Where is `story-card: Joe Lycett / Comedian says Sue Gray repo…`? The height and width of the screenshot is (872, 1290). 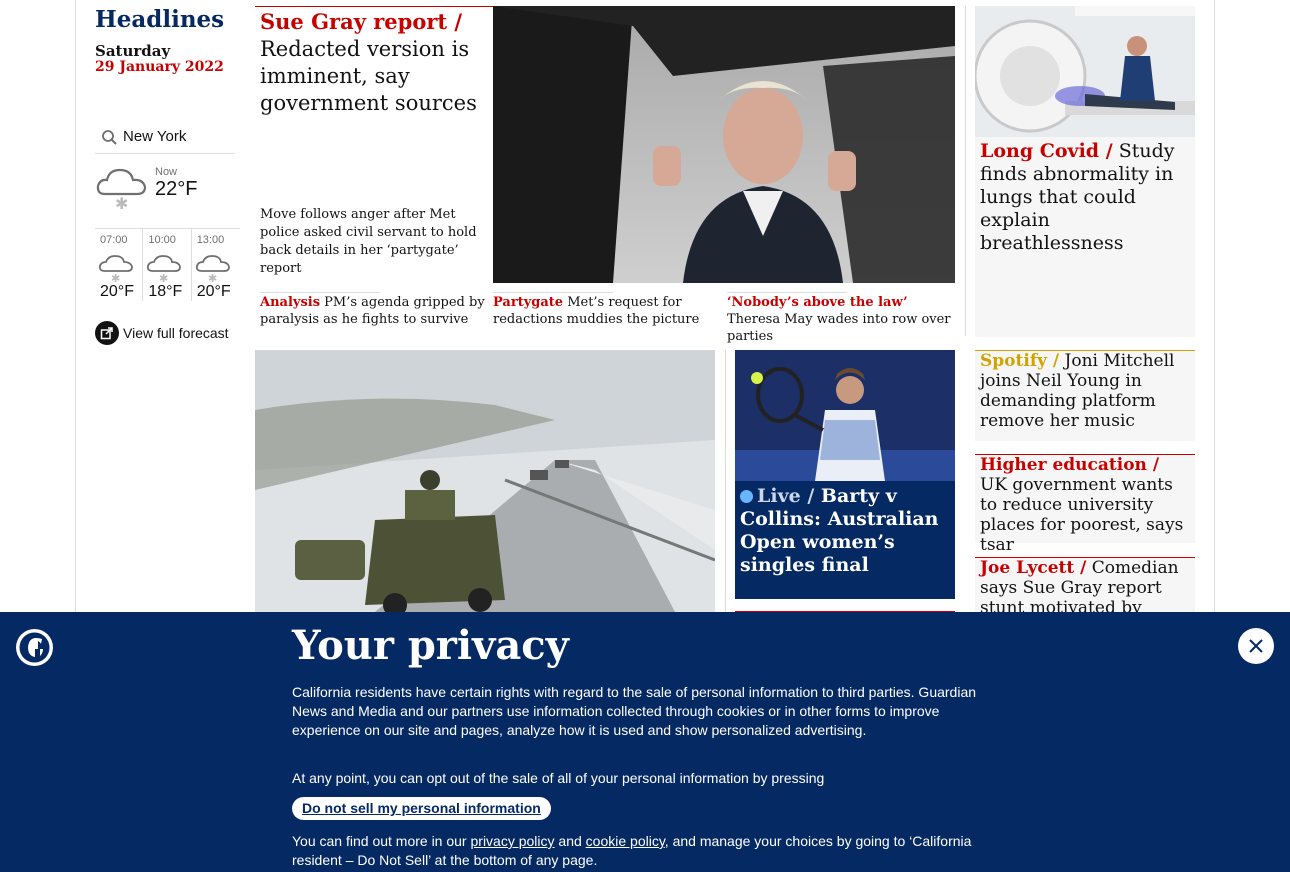 story-card: Joe Lycett / Comedian says Sue Gray repo… is located at coordinates (1085, 585).